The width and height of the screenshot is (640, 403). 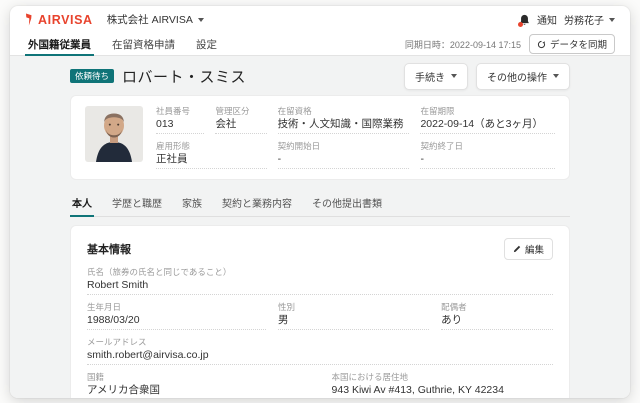 I want to click on field-spouse: 配偶者 あり, so click(x=497, y=316).